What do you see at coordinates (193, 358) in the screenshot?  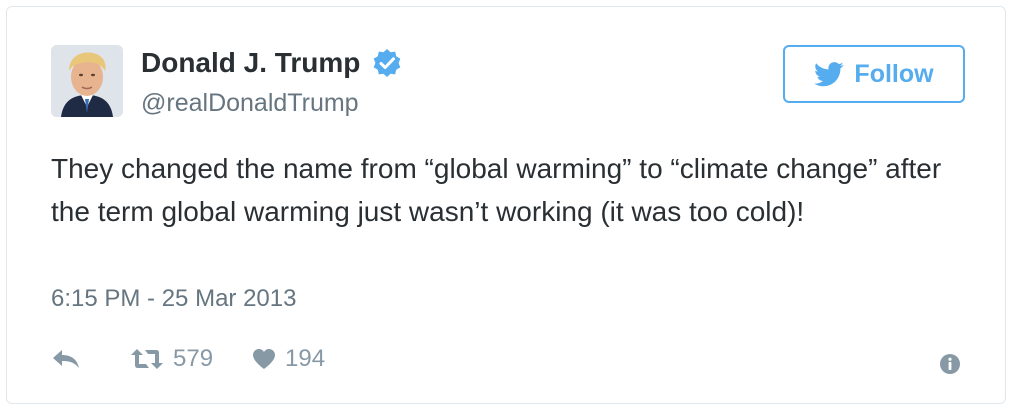 I see `retweet-count: 579` at bounding box center [193, 358].